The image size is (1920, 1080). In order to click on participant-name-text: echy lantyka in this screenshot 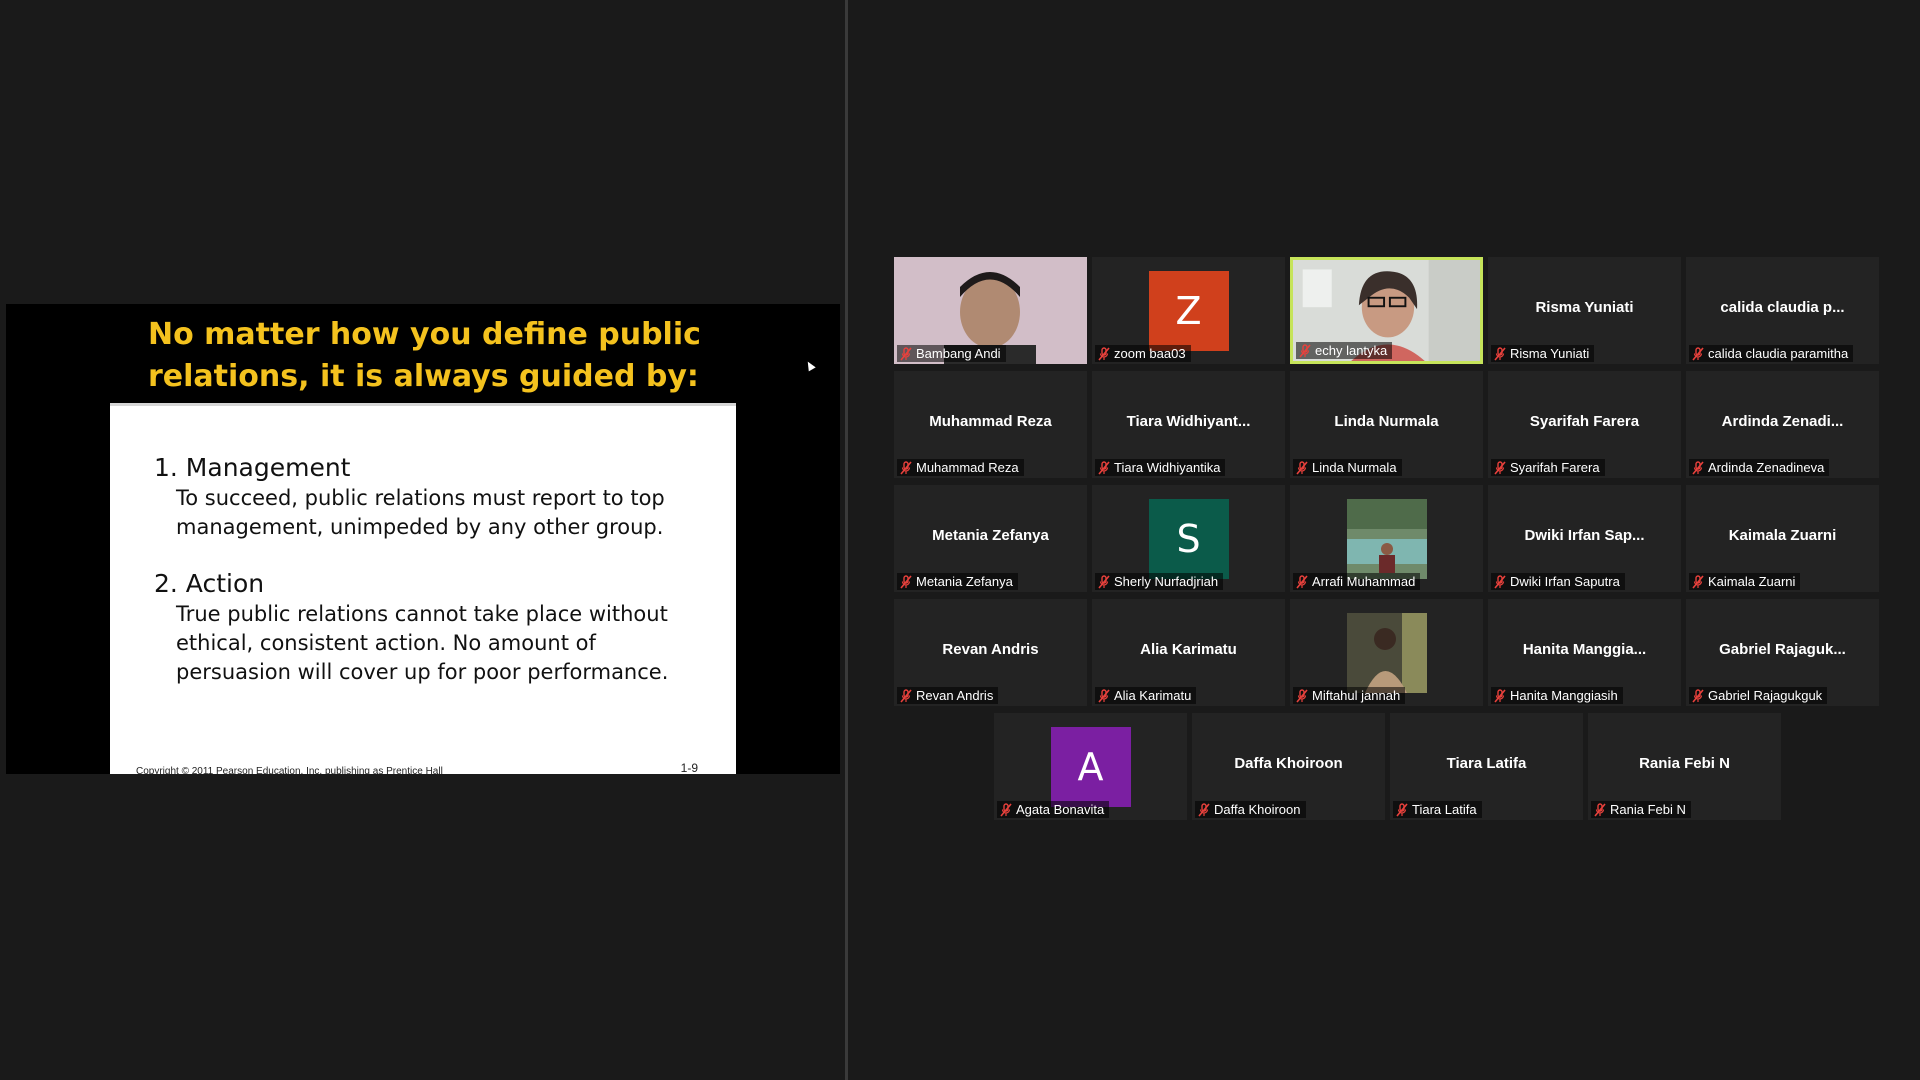, I will do `click(1351, 350)`.